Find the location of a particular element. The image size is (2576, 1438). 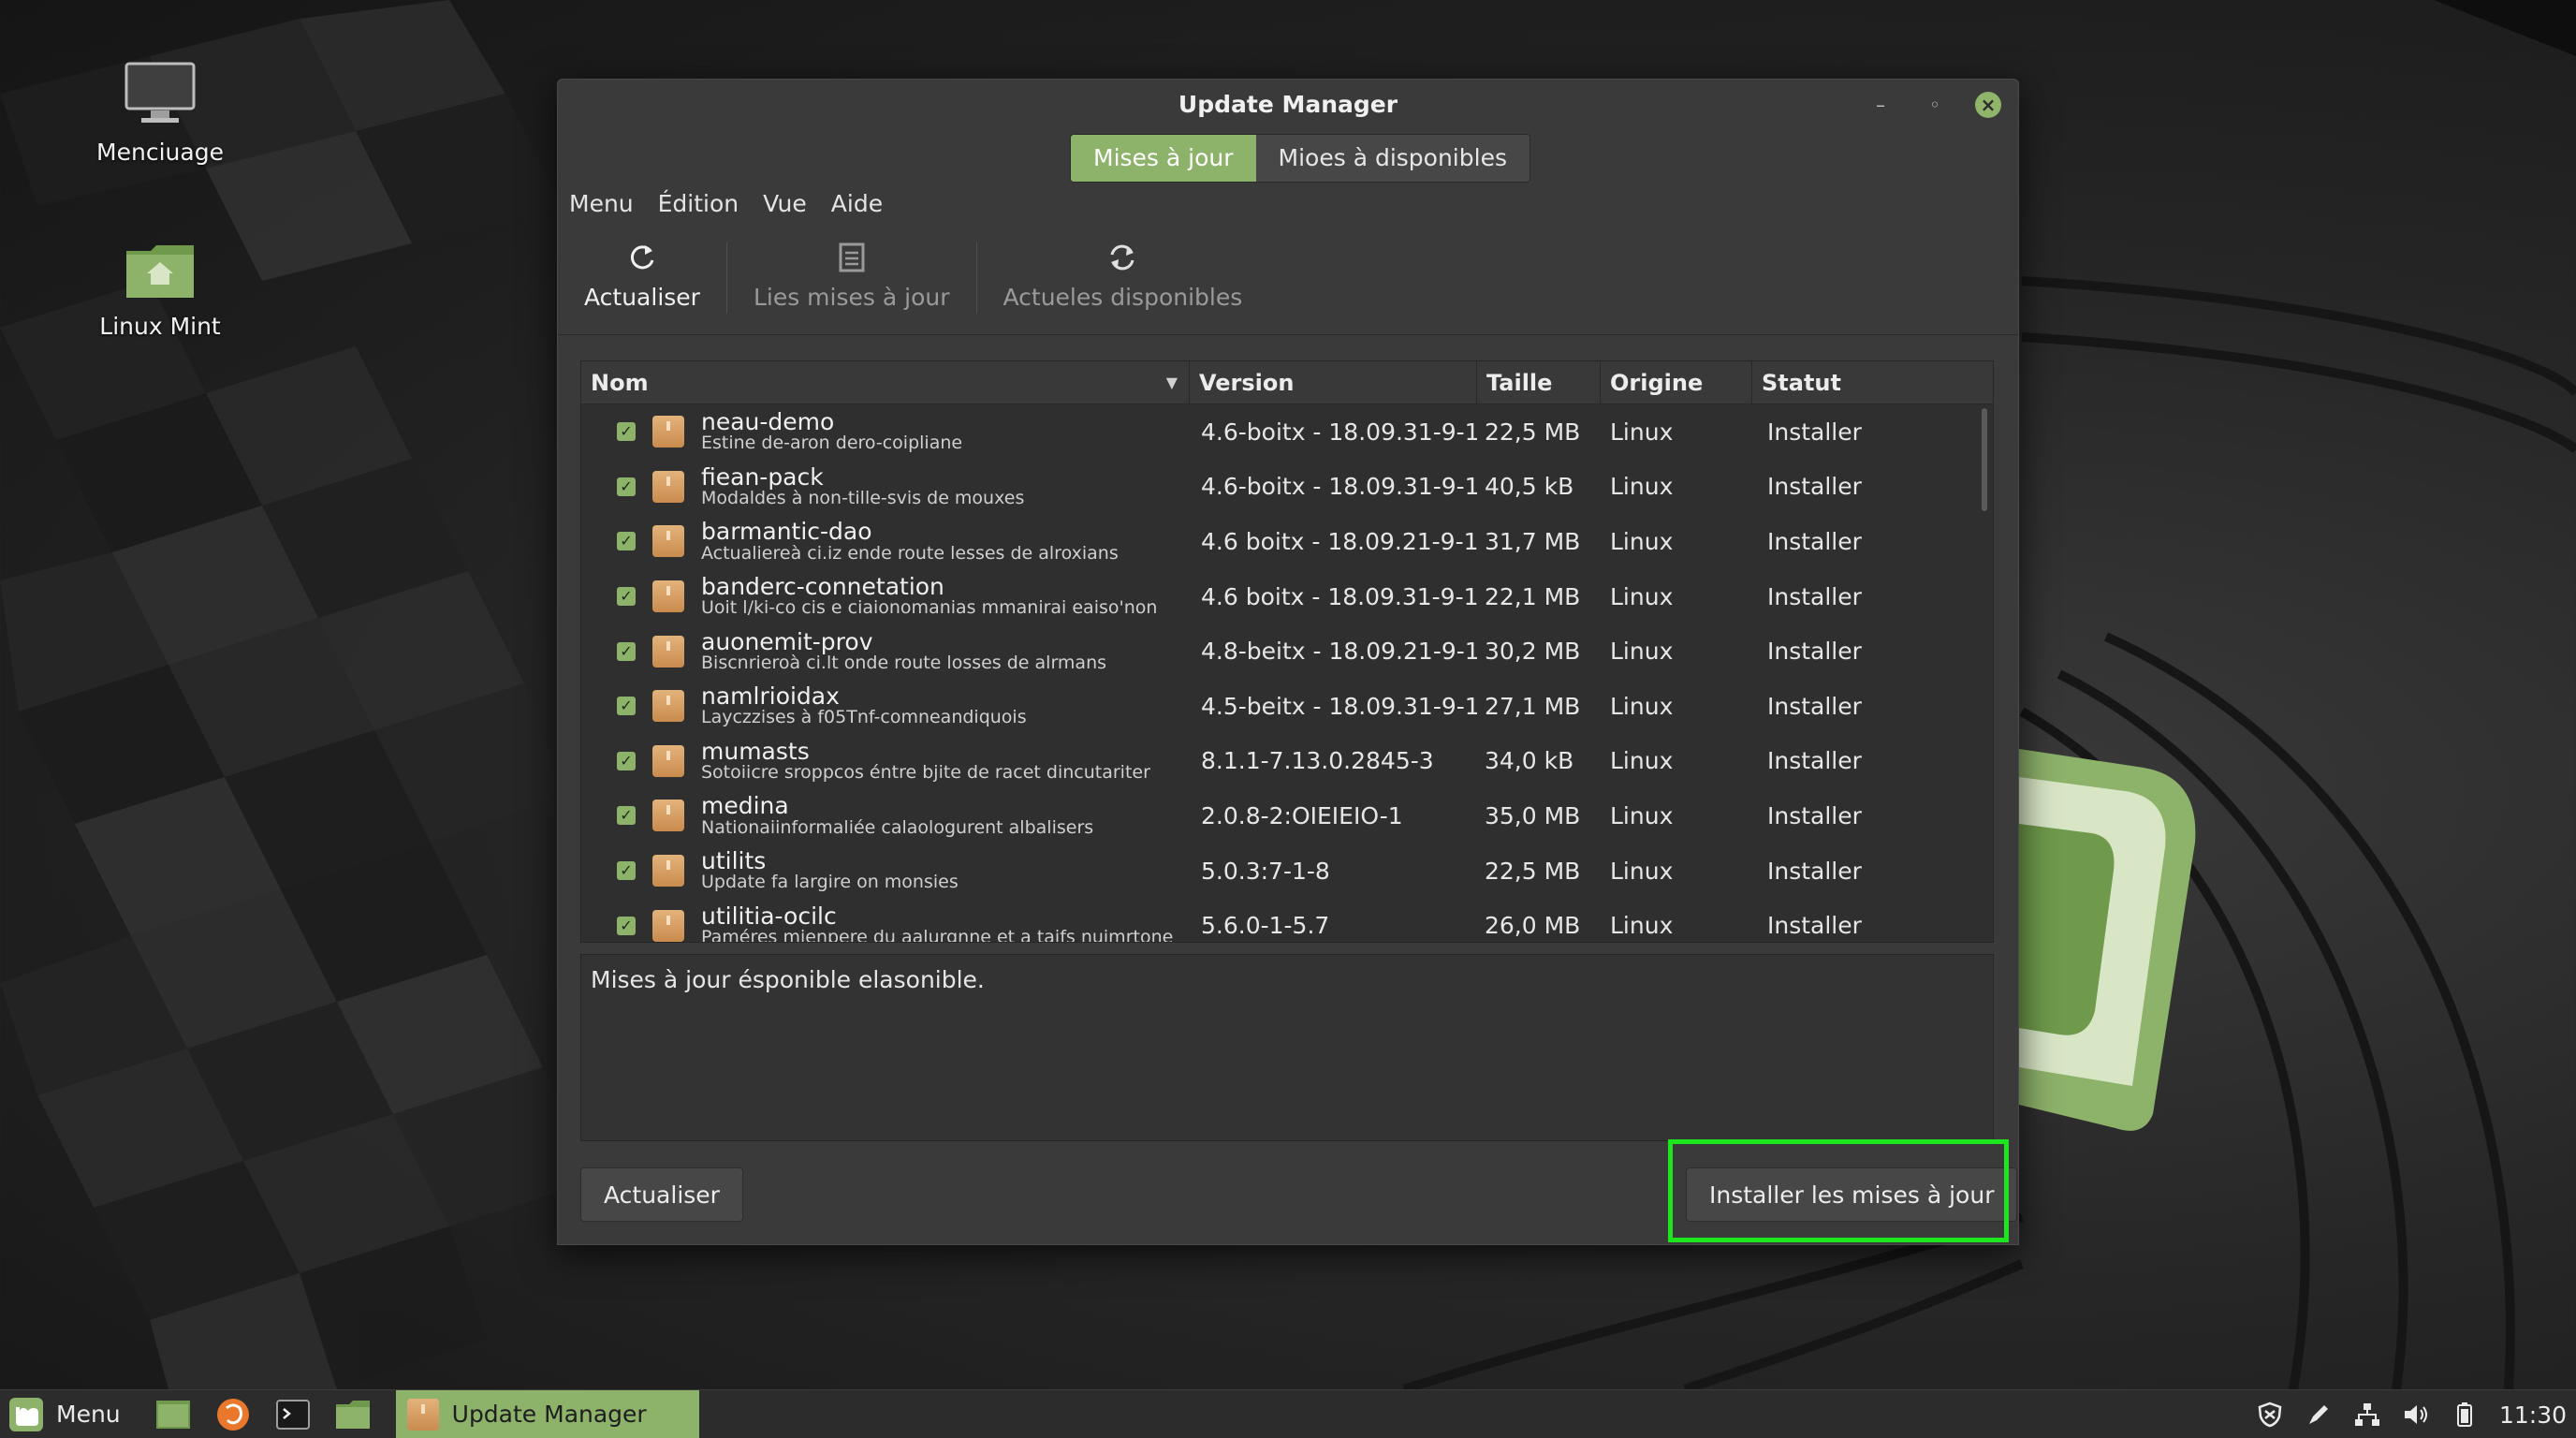

info-text: Mises à jour ésponible elasonible. is located at coordinates (788, 979).